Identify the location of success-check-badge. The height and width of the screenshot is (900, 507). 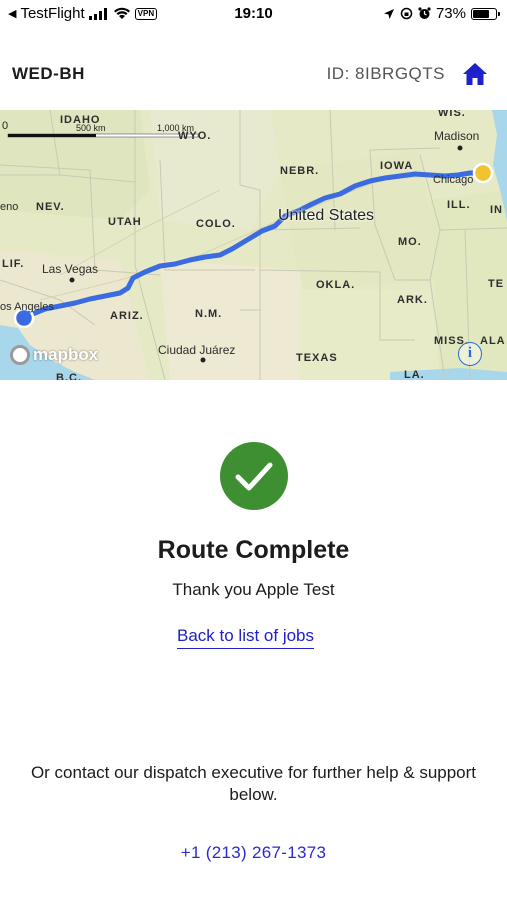
(254, 476).